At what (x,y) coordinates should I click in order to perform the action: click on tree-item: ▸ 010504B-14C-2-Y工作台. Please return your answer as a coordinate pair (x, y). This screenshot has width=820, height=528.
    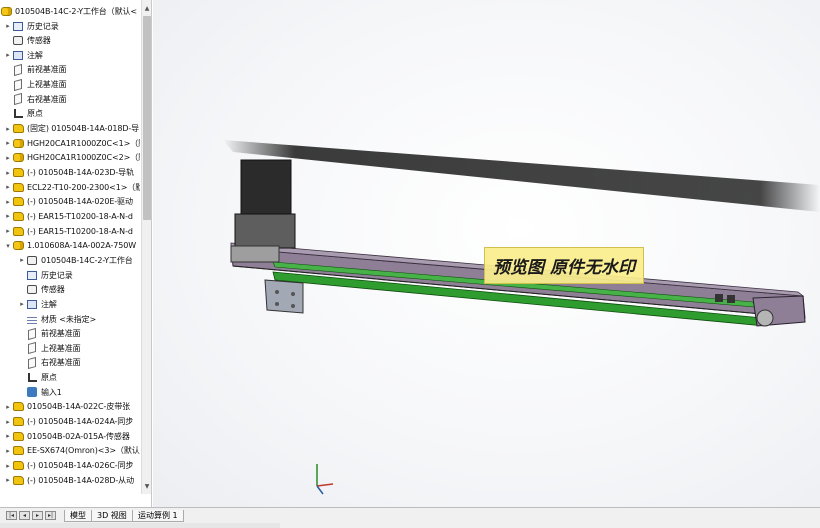
    Looking at the image, I should click on (70, 260).